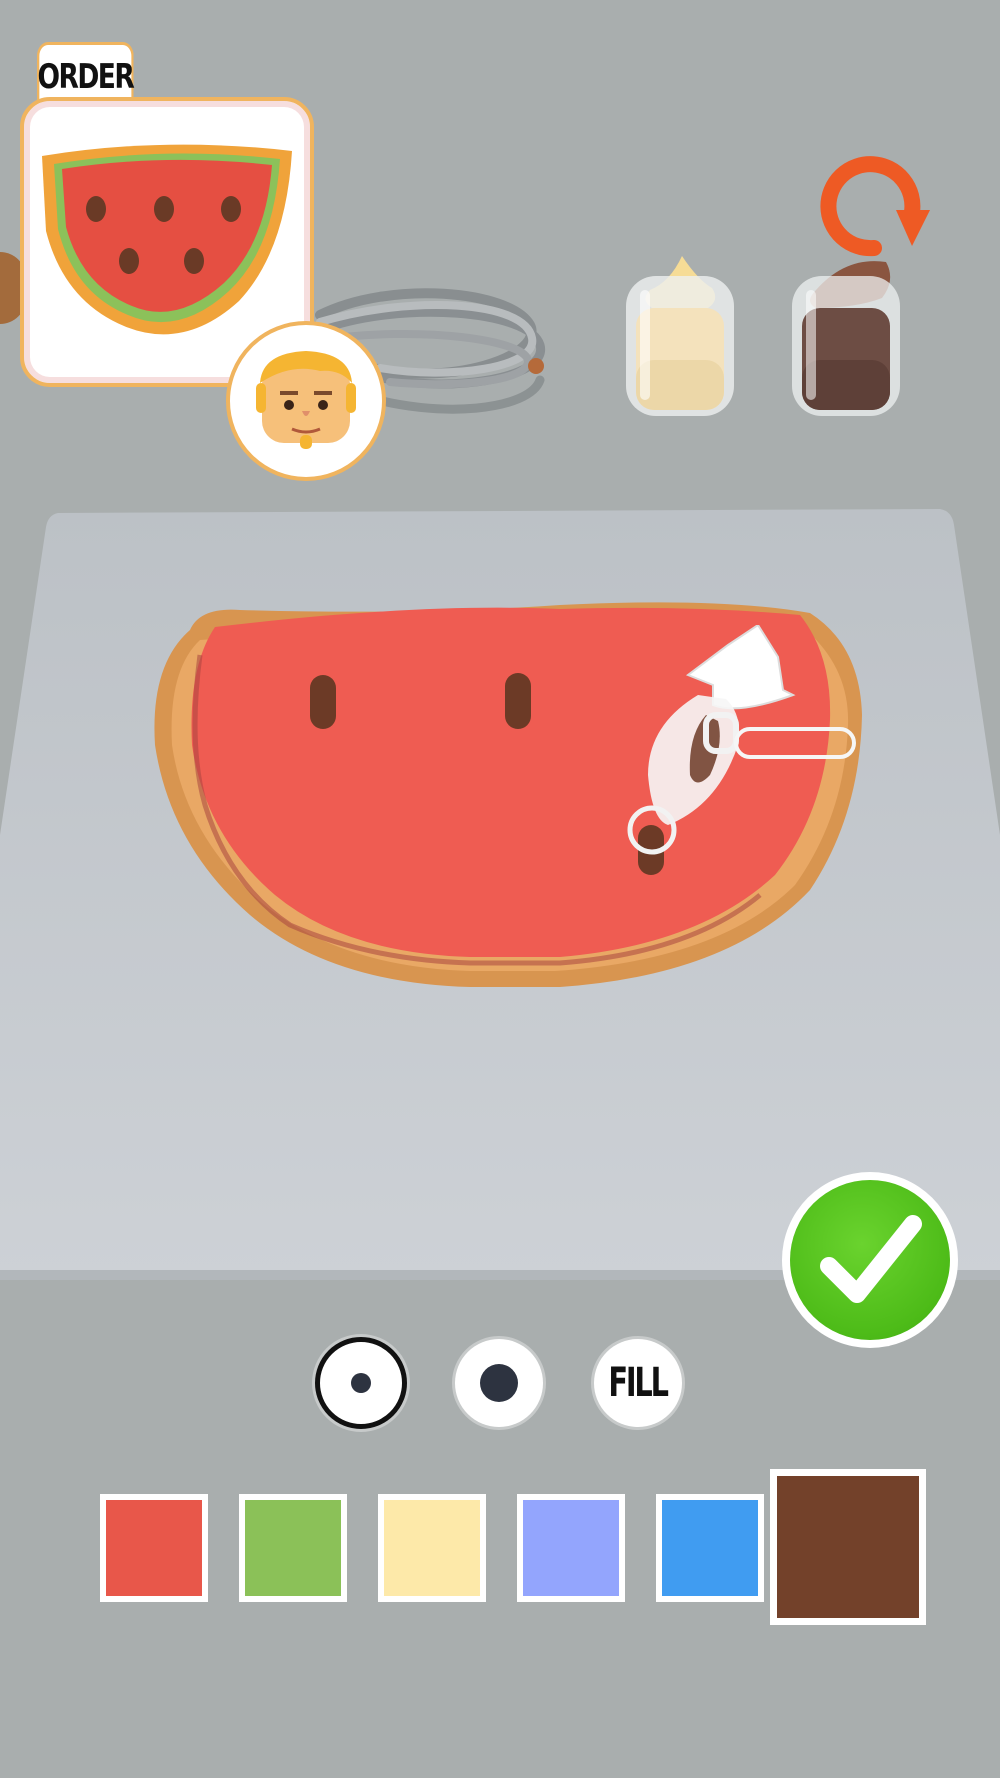 The width and height of the screenshot is (1000, 1778). I want to click on small-dot-icon, so click(361, 1383).